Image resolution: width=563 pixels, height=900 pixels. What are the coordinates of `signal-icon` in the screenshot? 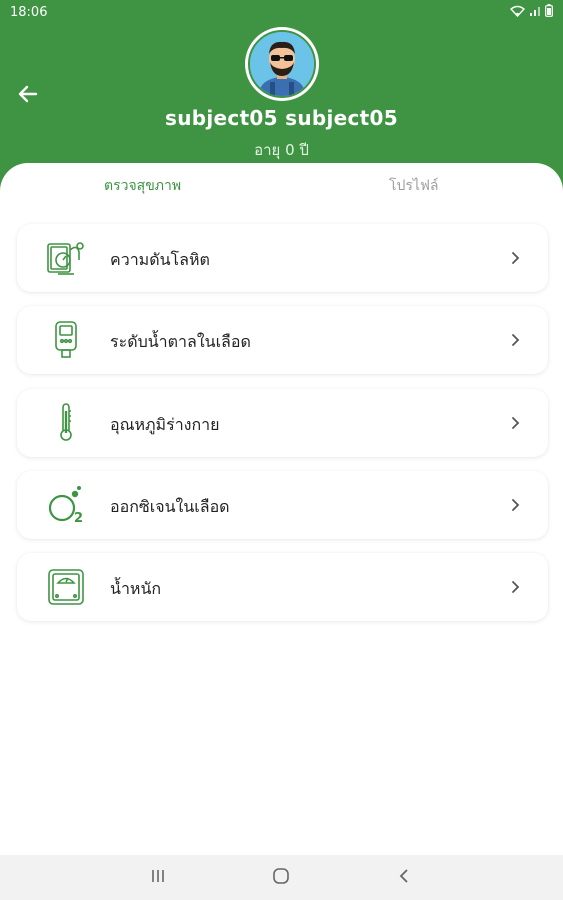 It's located at (535, 11).